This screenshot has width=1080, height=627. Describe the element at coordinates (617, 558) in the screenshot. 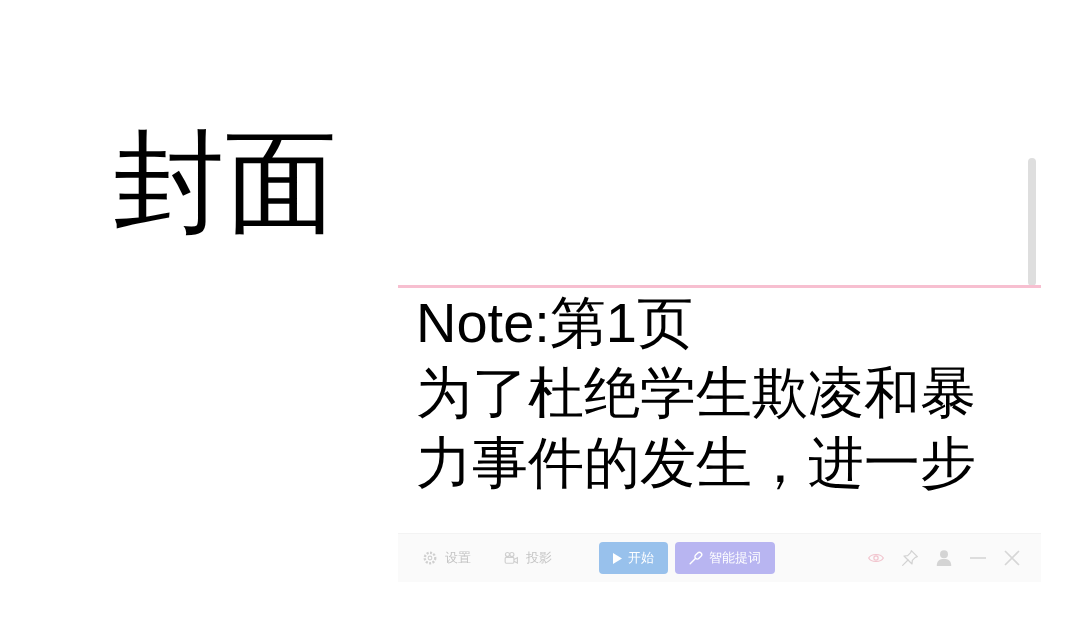

I see `play-icon` at that location.